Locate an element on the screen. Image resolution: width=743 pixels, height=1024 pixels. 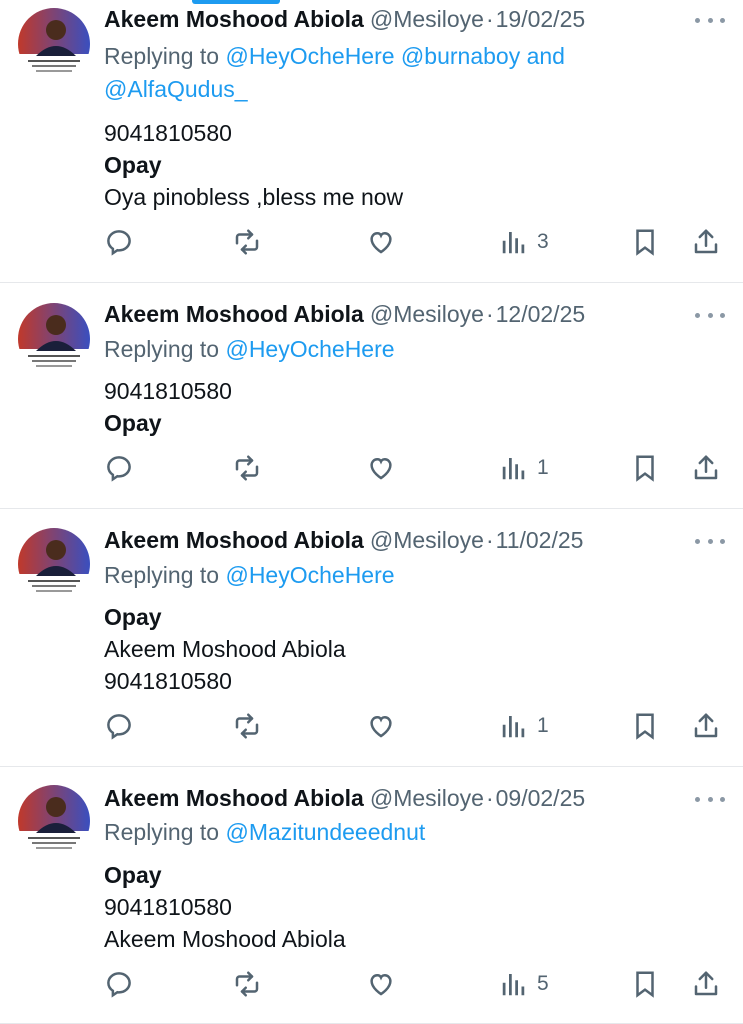
tweet-header: Akeem Moshood Abiola @Mesiloye·09/02/25 is located at coordinates (344, 798).